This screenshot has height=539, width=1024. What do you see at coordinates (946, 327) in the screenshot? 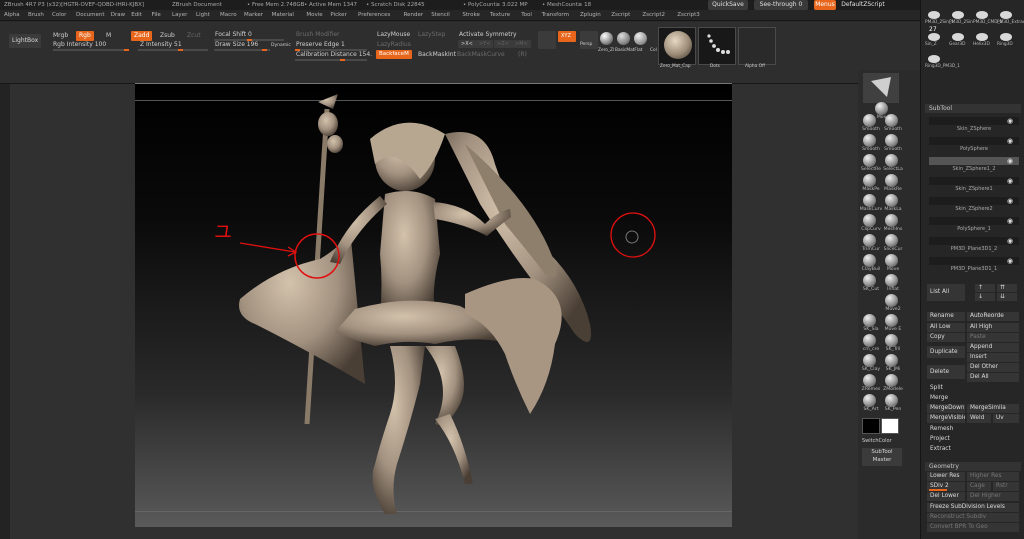
I see `all-low-button: All Low` at bounding box center [946, 327].